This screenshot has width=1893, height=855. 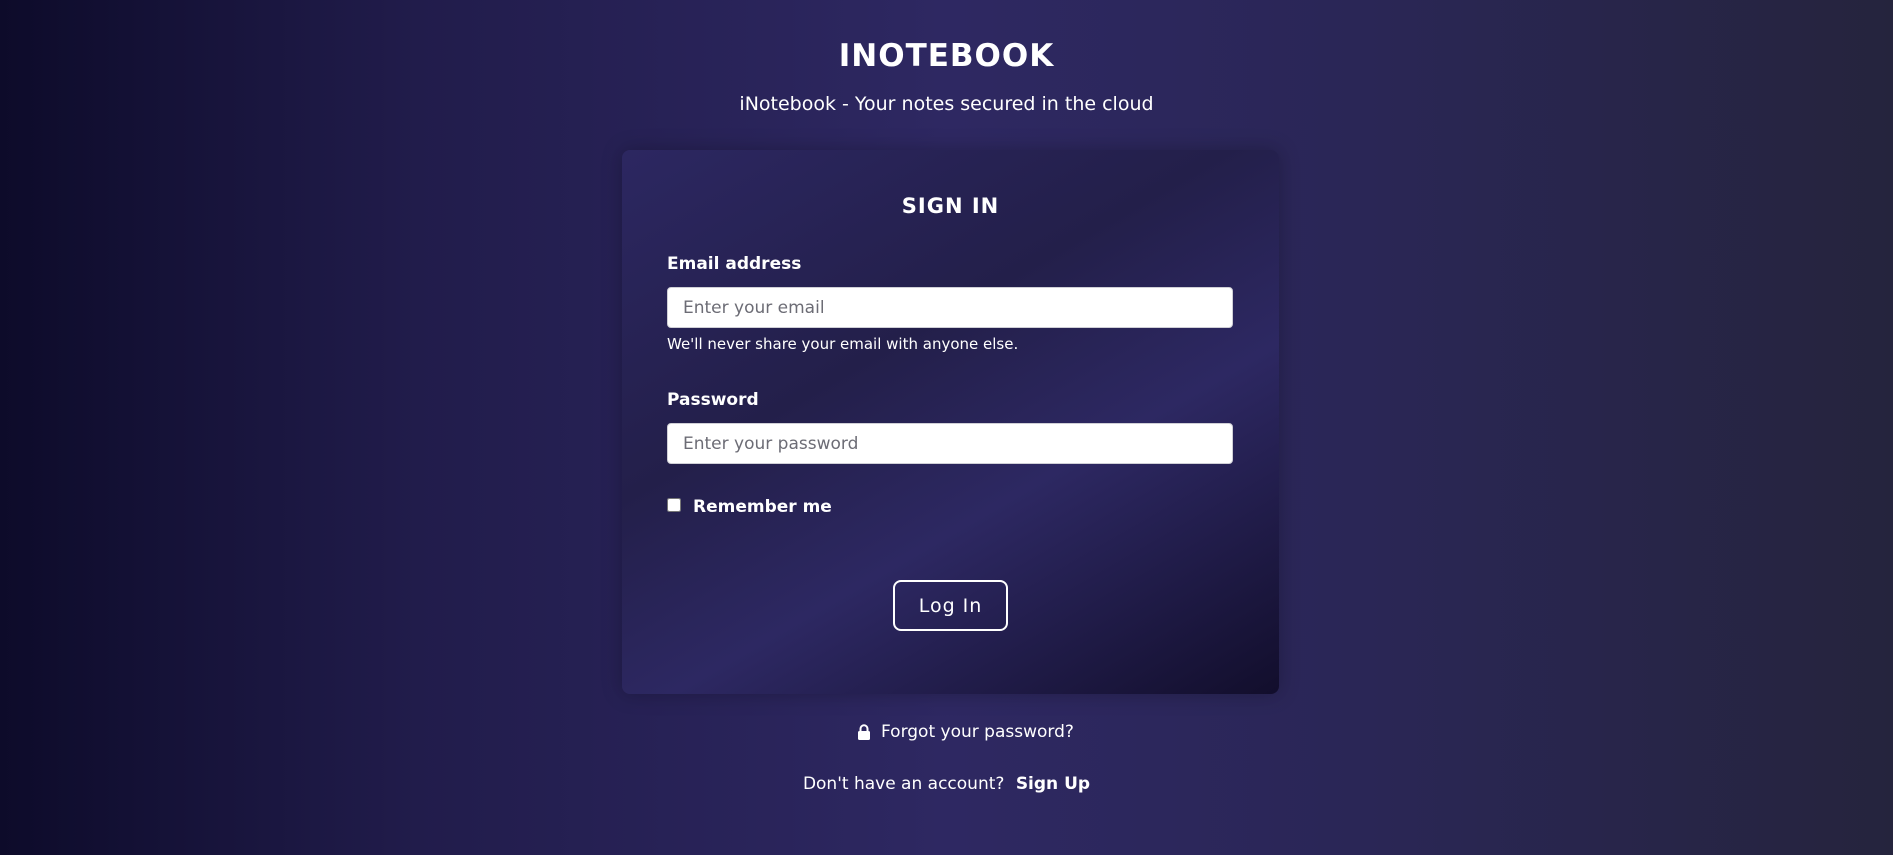 I want to click on email-field, so click(x=950, y=307).